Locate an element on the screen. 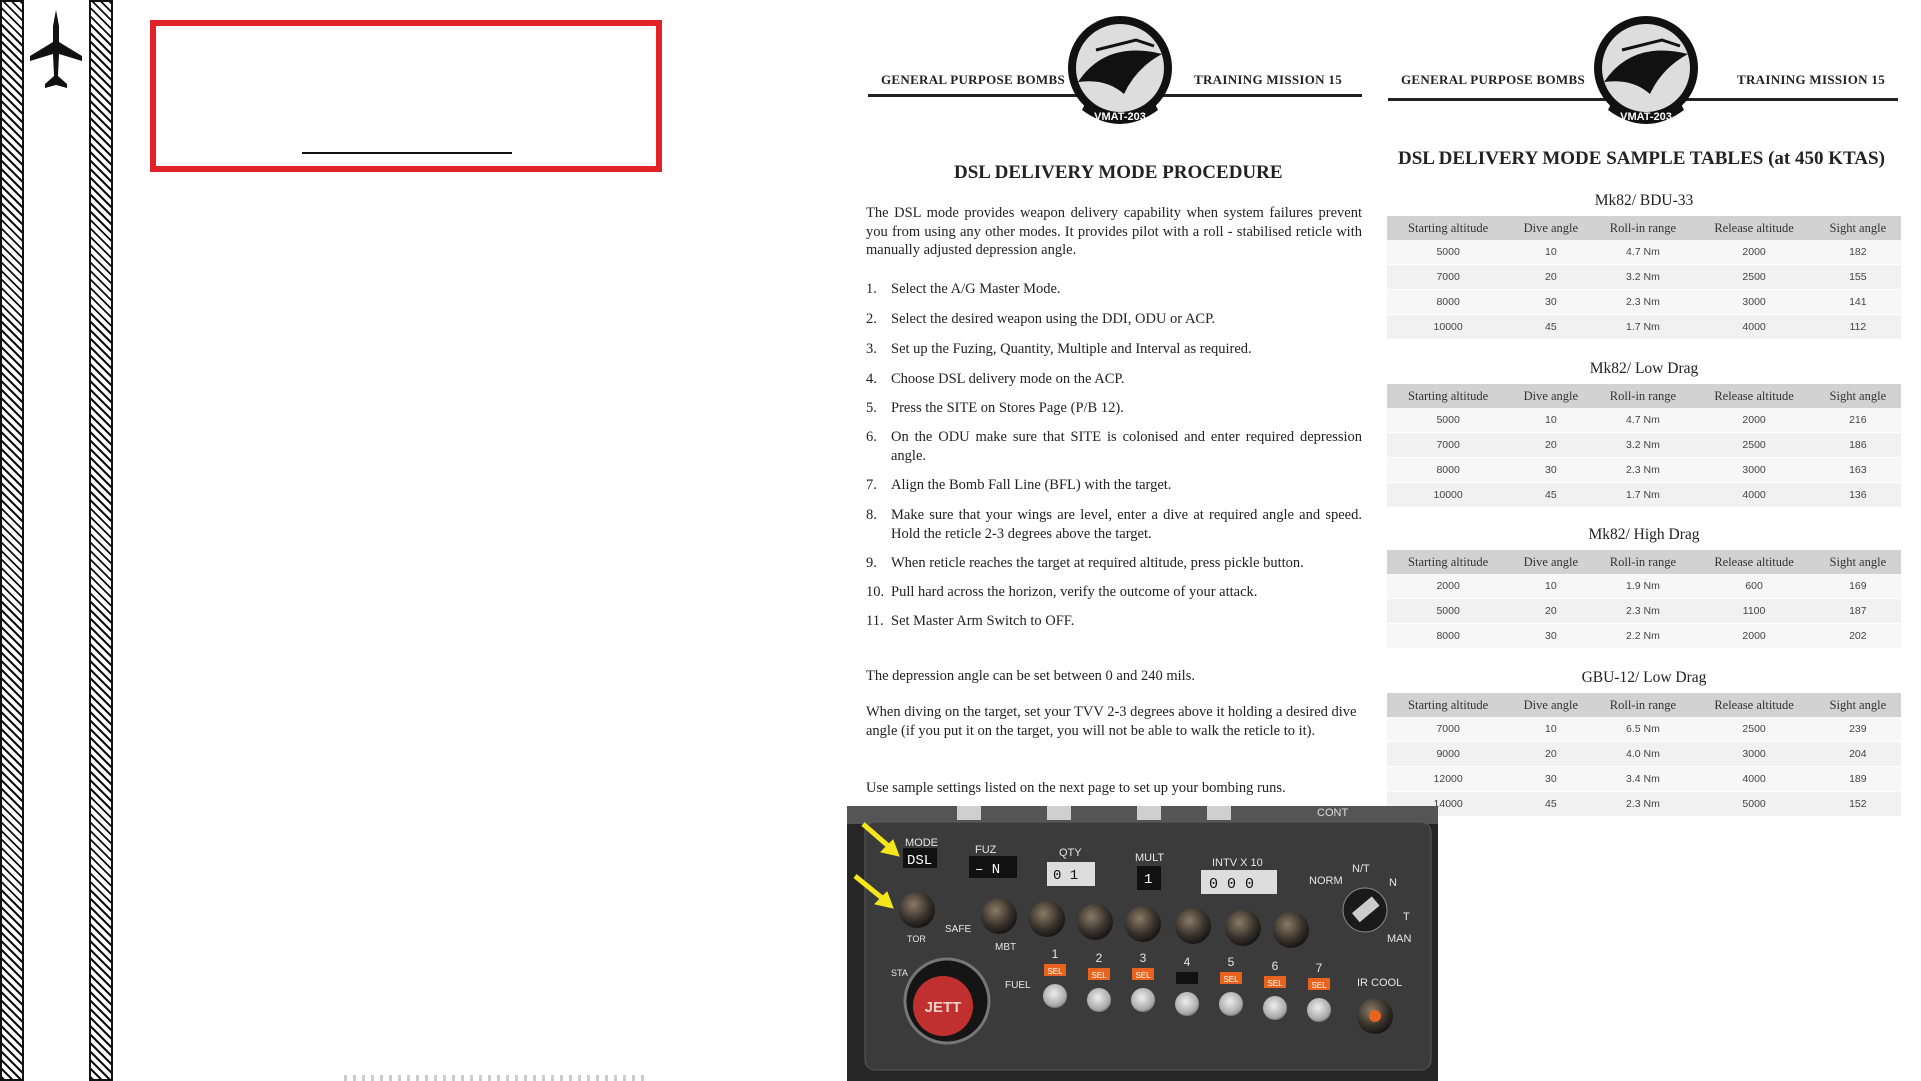  table-row: 7000 10 6.5 Nm 2500 239 is located at coordinates (1644, 729).